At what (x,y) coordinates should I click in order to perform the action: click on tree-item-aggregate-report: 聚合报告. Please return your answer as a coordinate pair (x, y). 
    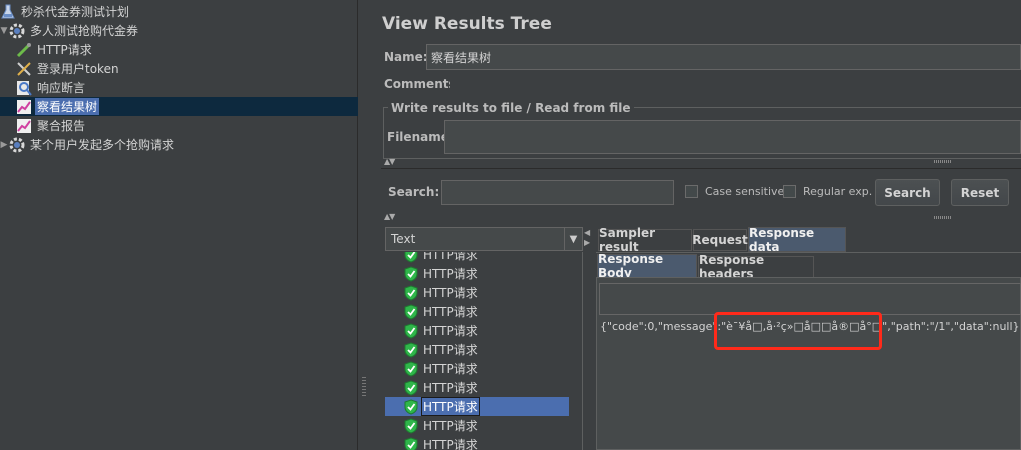
    Looking at the image, I should click on (51, 125).